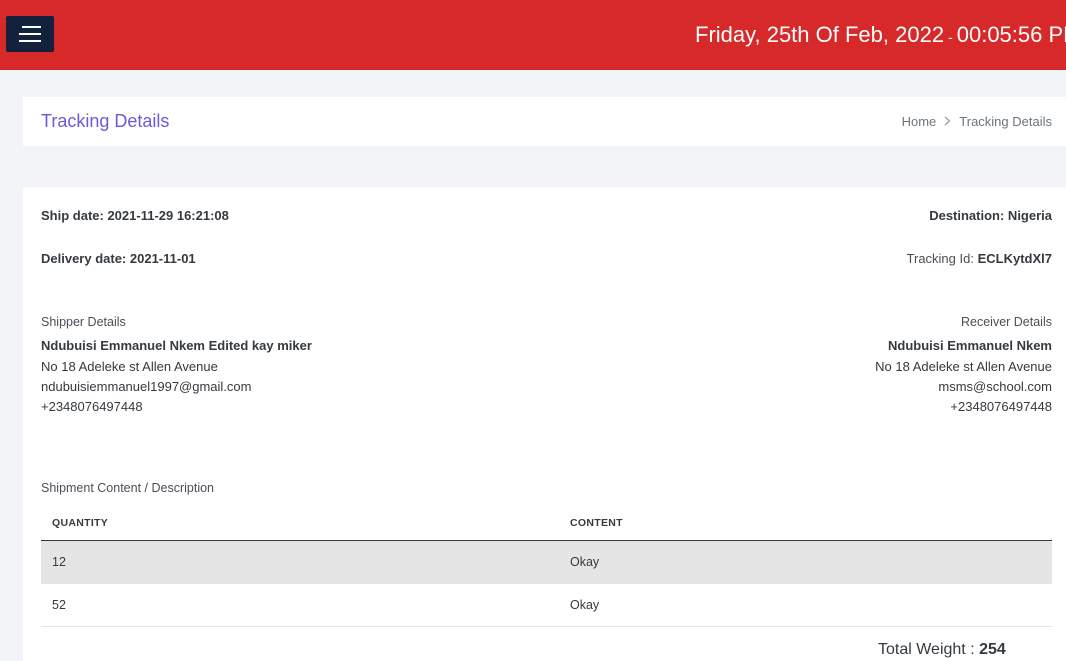  Describe the element at coordinates (92, 407) in the screenshot. I see `shipper-phone: +2348076497448` at that location.